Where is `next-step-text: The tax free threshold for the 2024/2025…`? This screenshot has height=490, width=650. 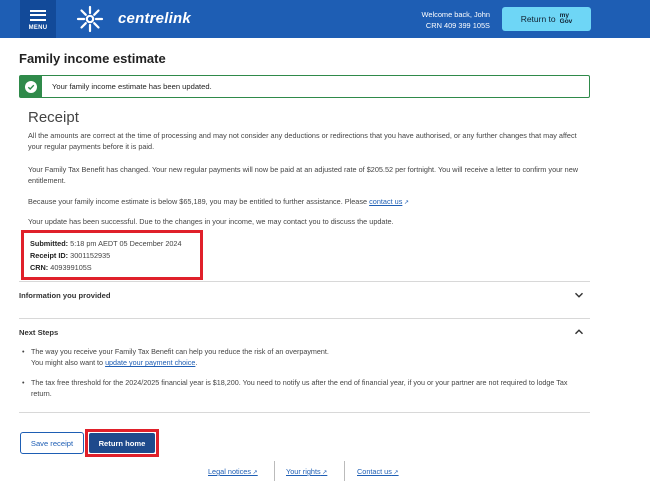
next-step-text: The tax free threshold for the 2024/2025… is located at coordinates (299, 388).